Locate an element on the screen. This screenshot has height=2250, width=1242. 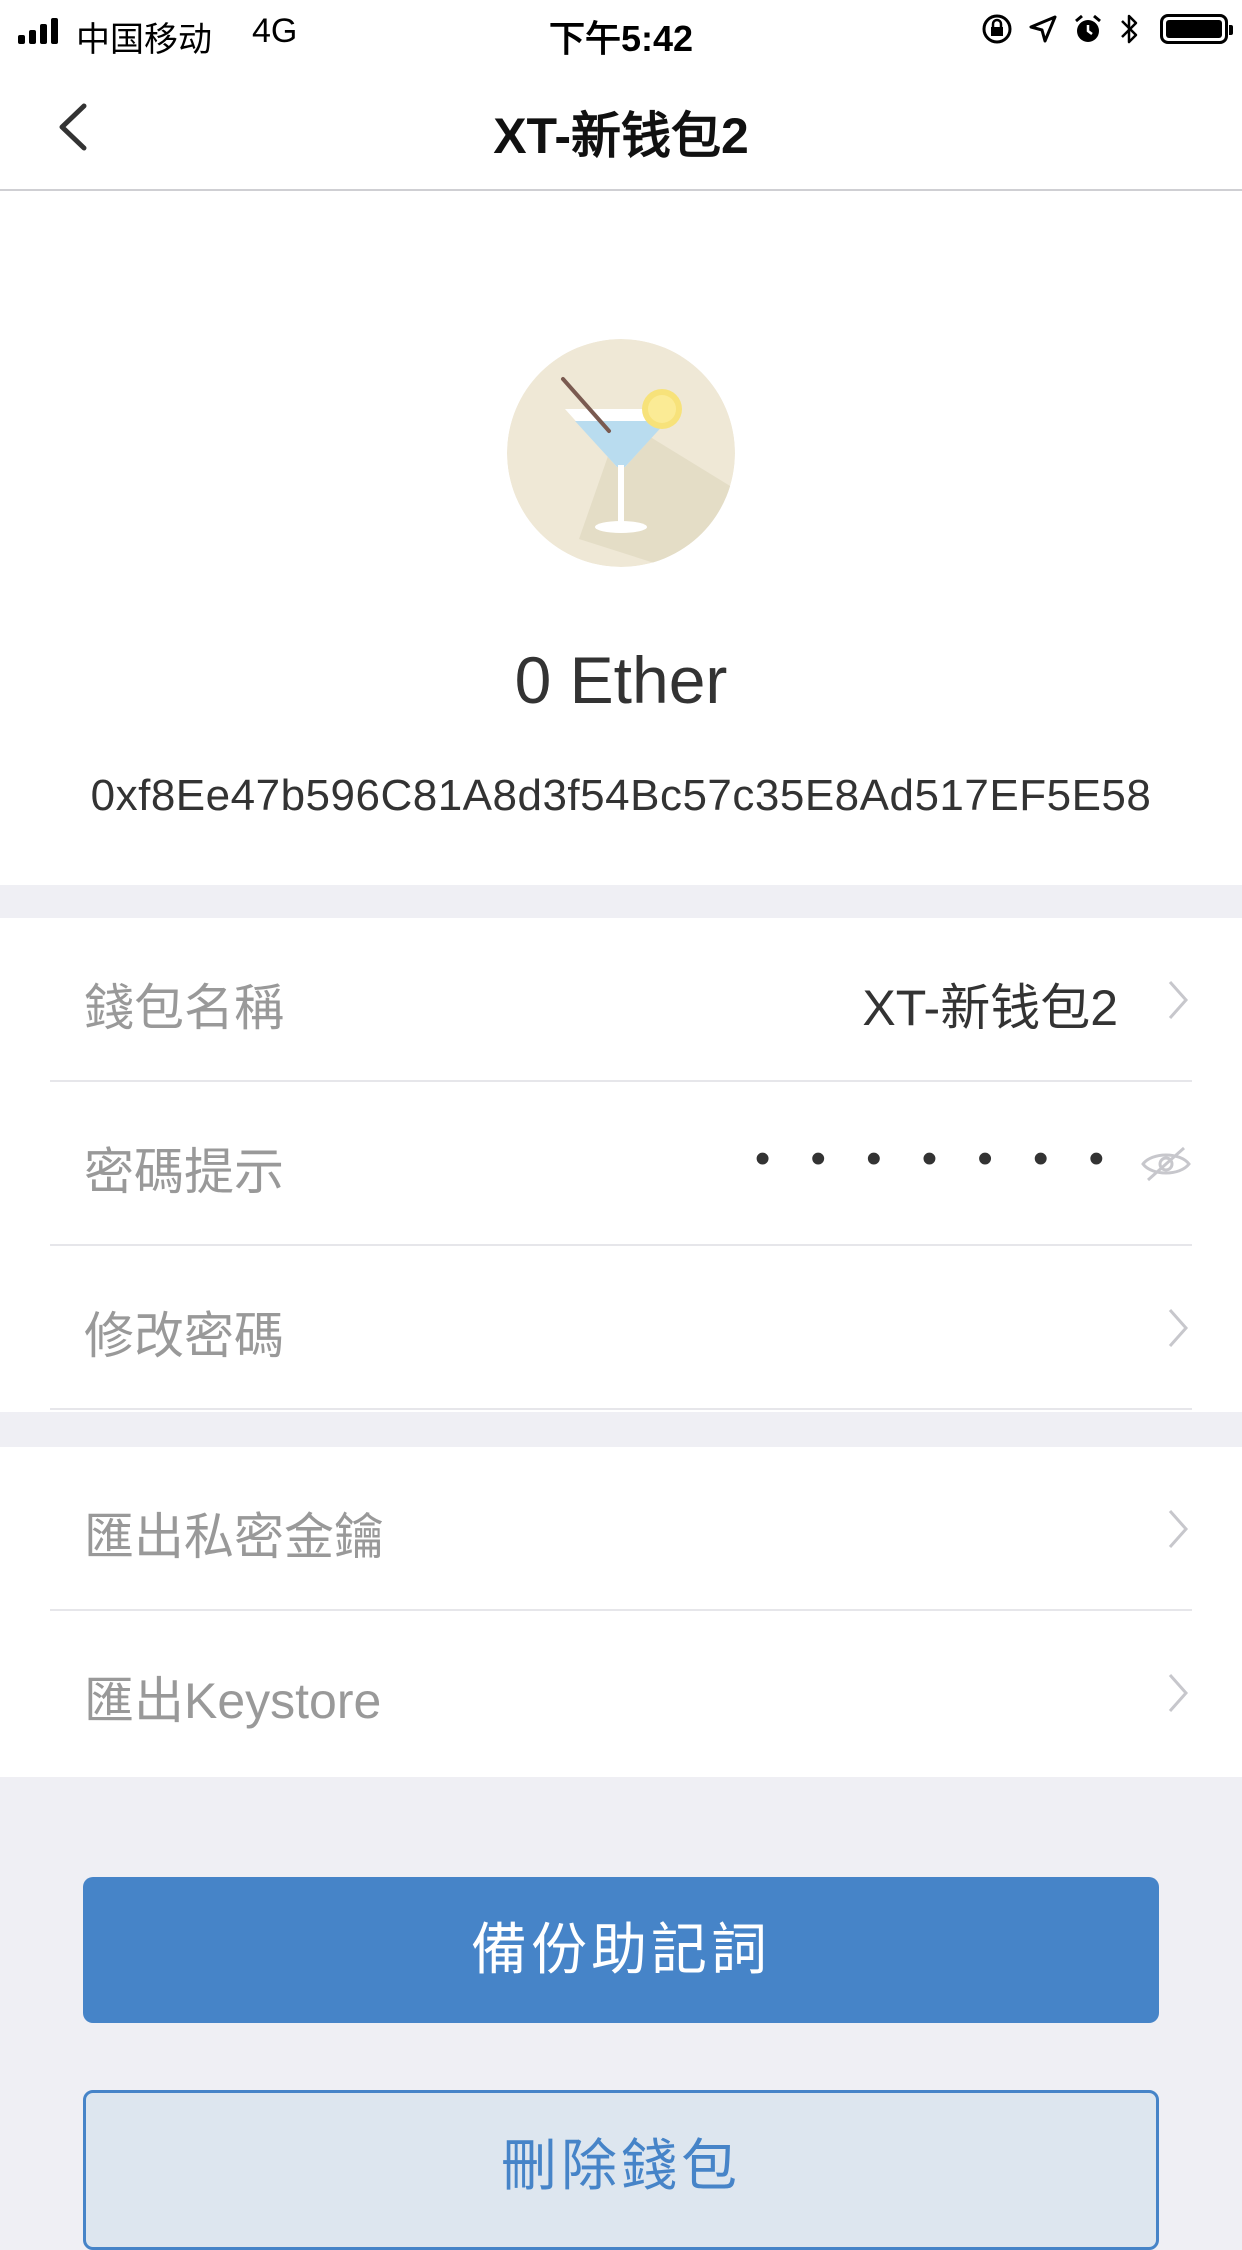
wallet-avatar is located at coordinates (621, 453).